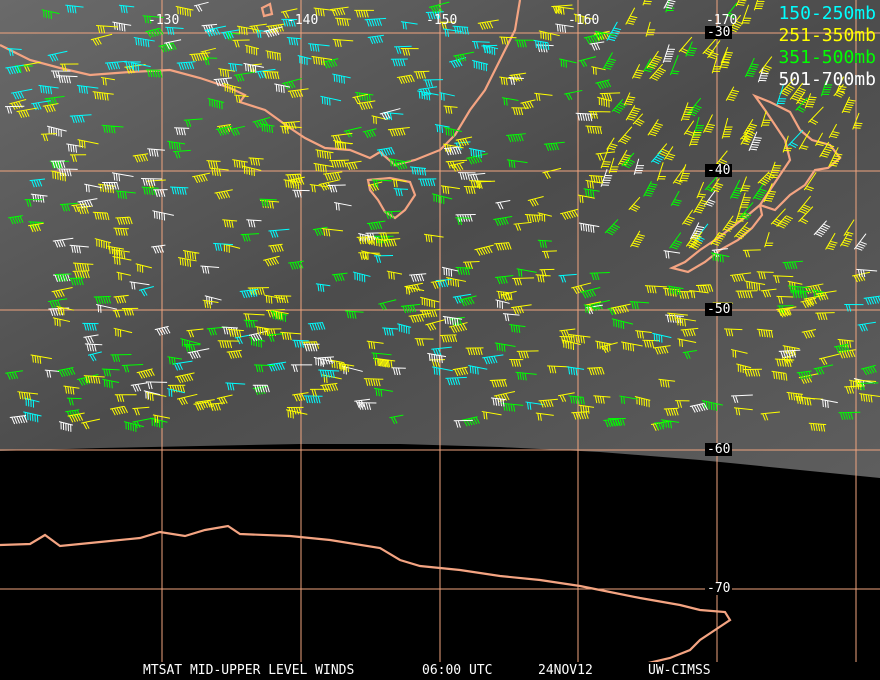 This screenshot has width=880, height=680. Describe the element at coordinates (719, 588) in the screenshot. I see `latitude-label: -70` at that location.